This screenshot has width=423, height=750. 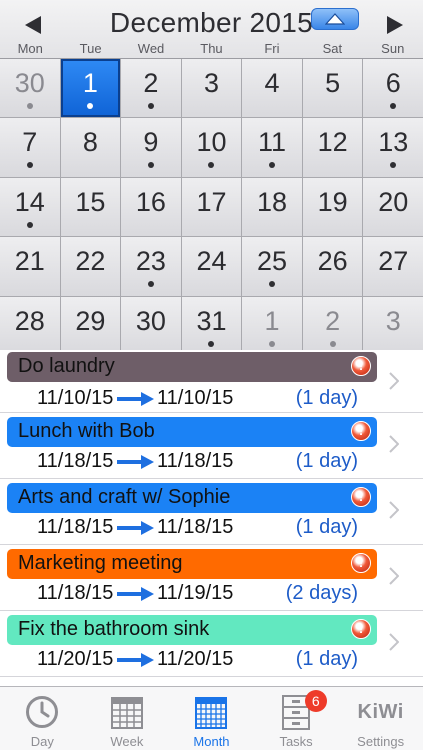 I want to click on day-number: 26, so click(x=332, y=261).